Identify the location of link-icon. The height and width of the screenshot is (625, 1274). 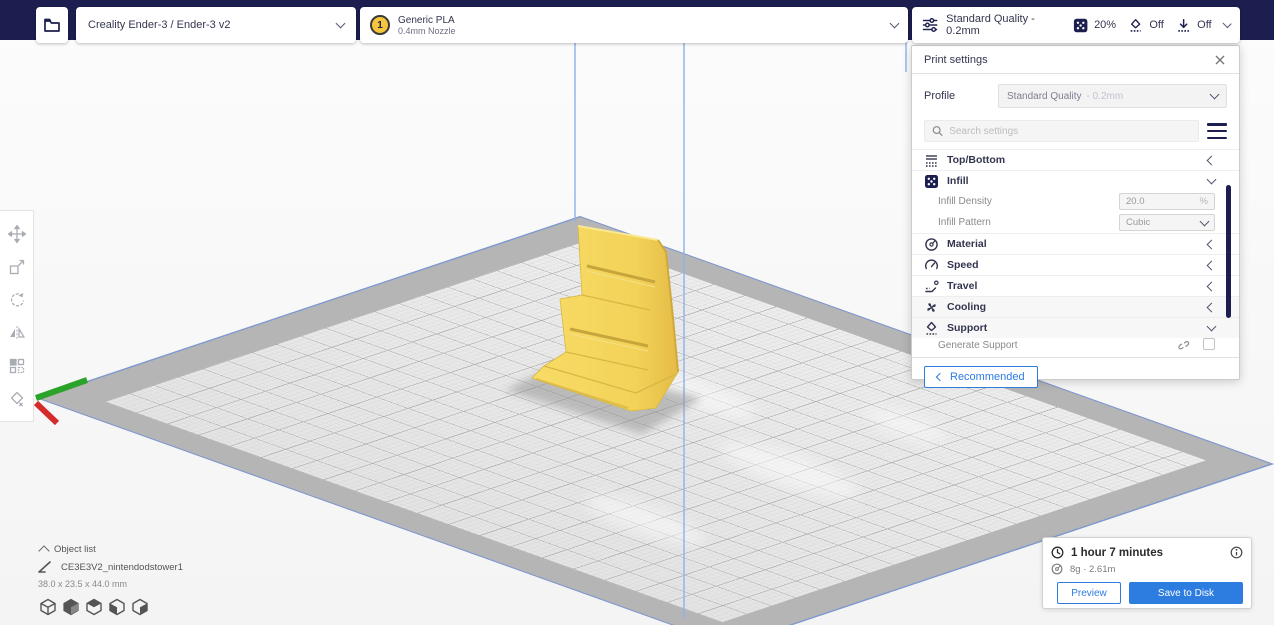
(1184, 345).